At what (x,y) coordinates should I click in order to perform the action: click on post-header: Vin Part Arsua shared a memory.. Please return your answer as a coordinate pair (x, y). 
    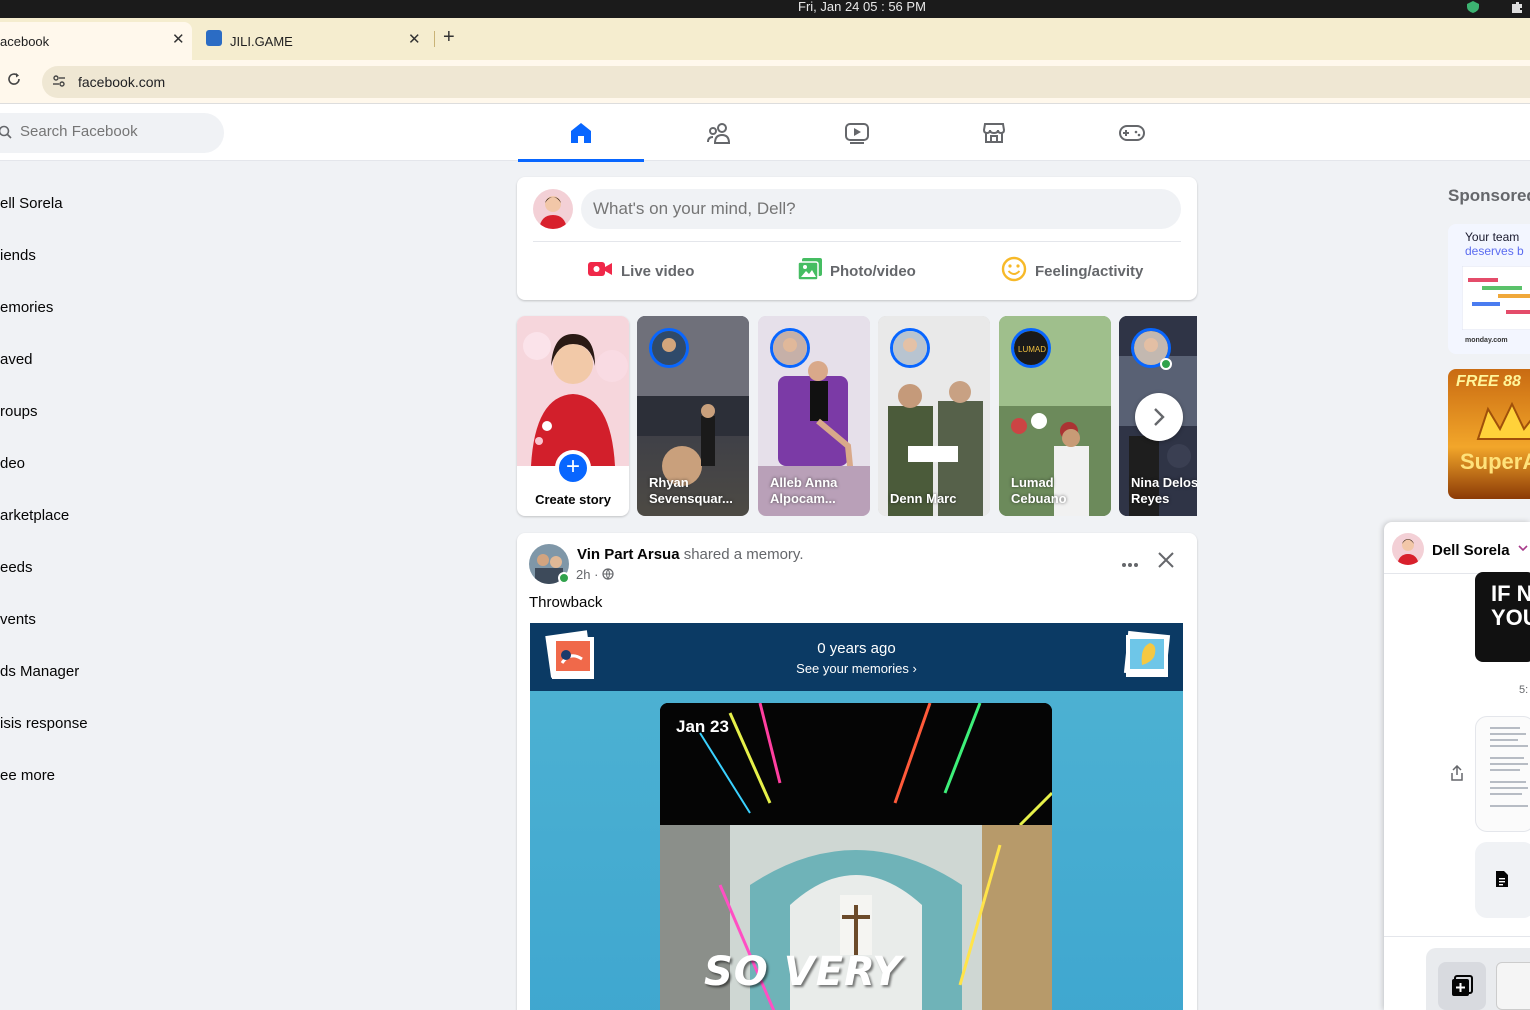
    Looking at the image, I should click on (690, 554).